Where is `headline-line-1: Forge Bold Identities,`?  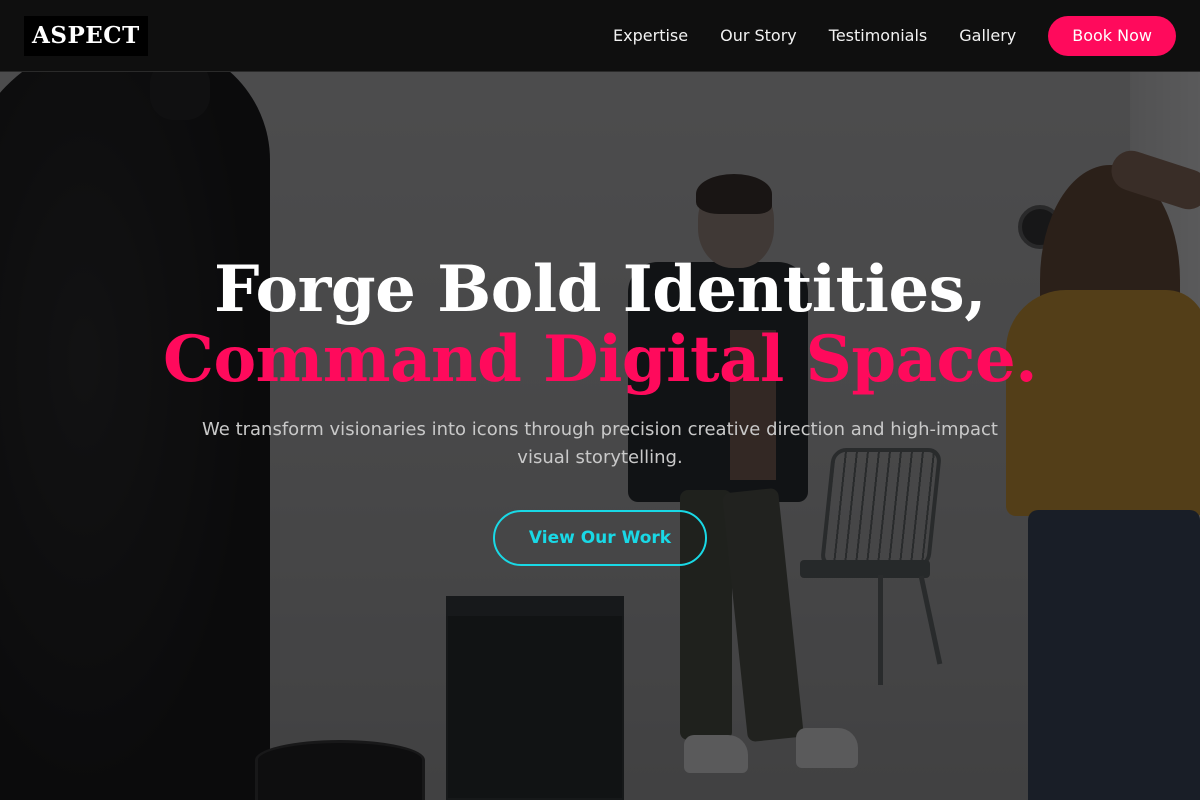
headline-line-1: Forge Bold Identities, is located at coordinates (600, 289).